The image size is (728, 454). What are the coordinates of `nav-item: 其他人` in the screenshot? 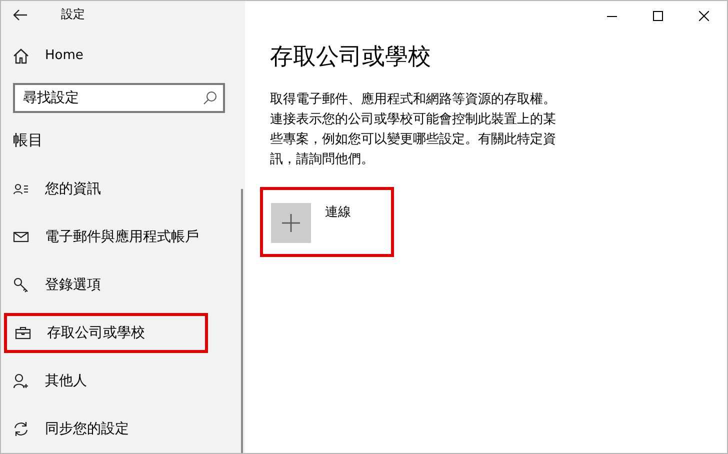 It's located at (103, 381).